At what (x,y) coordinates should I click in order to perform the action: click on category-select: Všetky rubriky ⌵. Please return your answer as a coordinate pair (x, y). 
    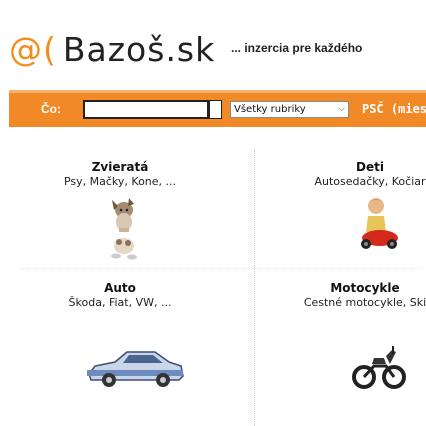
    Looking at the image, I should click on (289, 109).